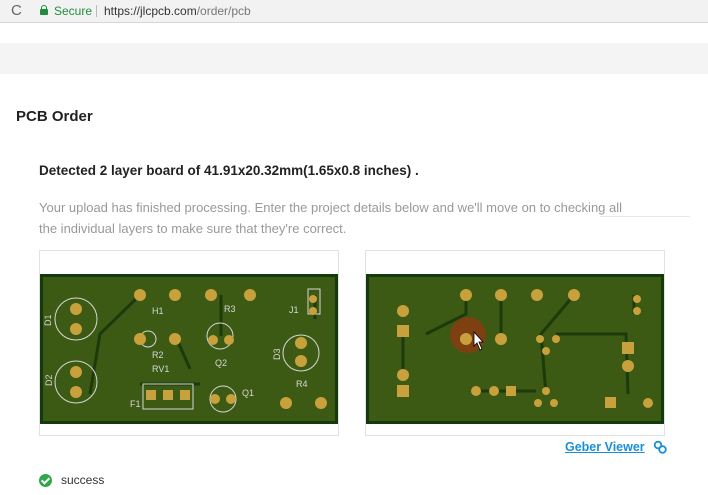  What do you see at coordinates (73, 11) in the screenshot?
I see `security-label: Secure` at bounding box center [73, 11].